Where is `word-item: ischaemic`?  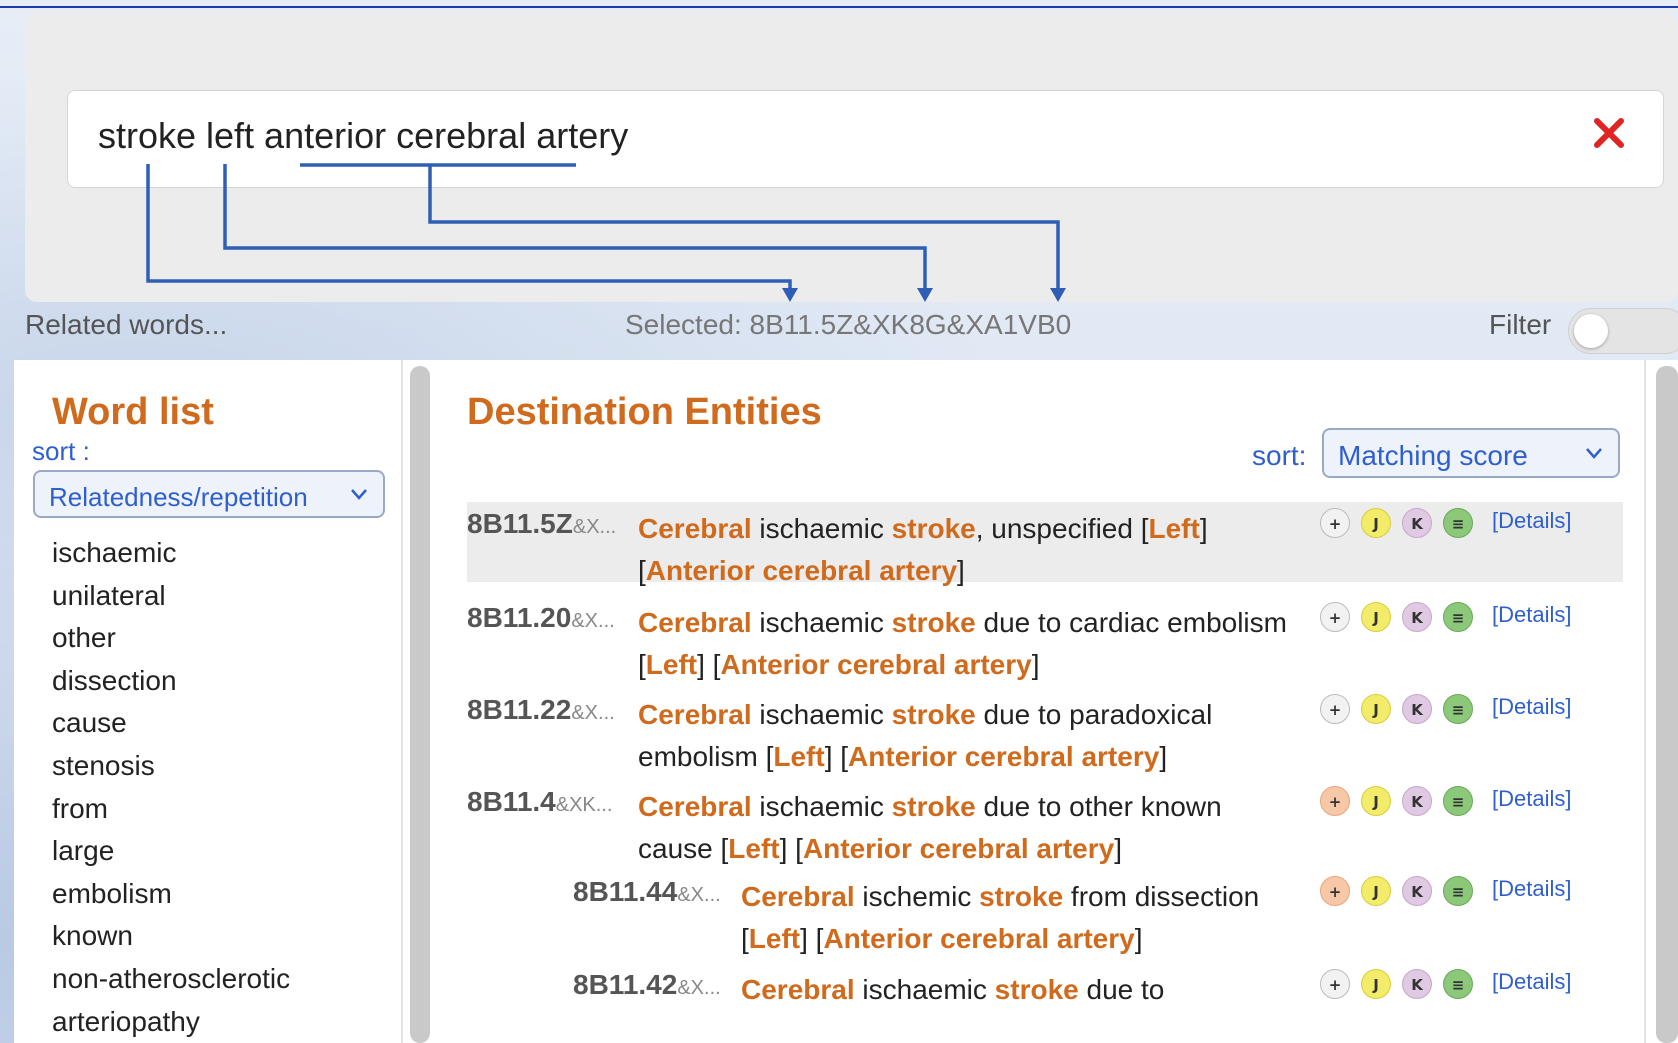 word-item: ischaemic is located at coordinates (171, 553).